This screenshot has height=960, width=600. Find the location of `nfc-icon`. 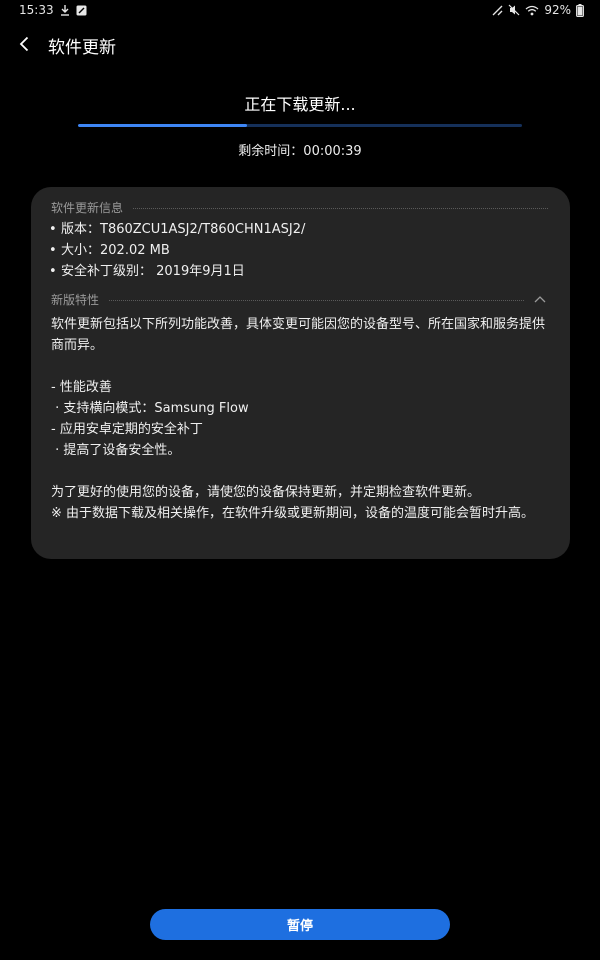

nfc-icon is located at coordinates (497, 10).